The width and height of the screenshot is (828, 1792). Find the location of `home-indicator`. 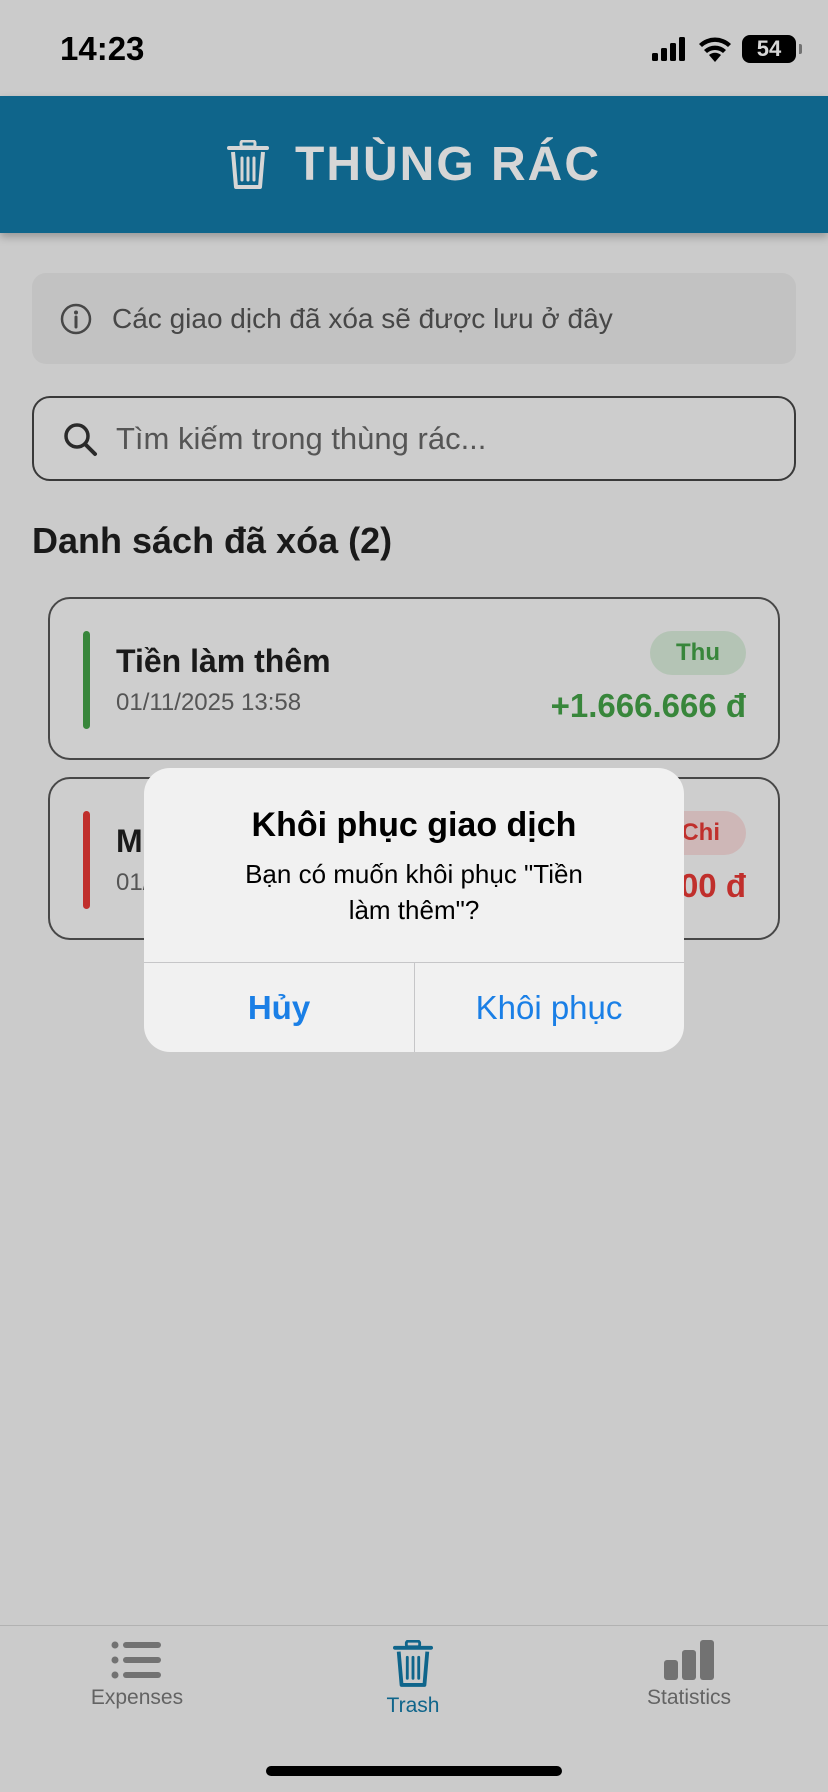

home-indicator is located at coordinates (414, 1771).